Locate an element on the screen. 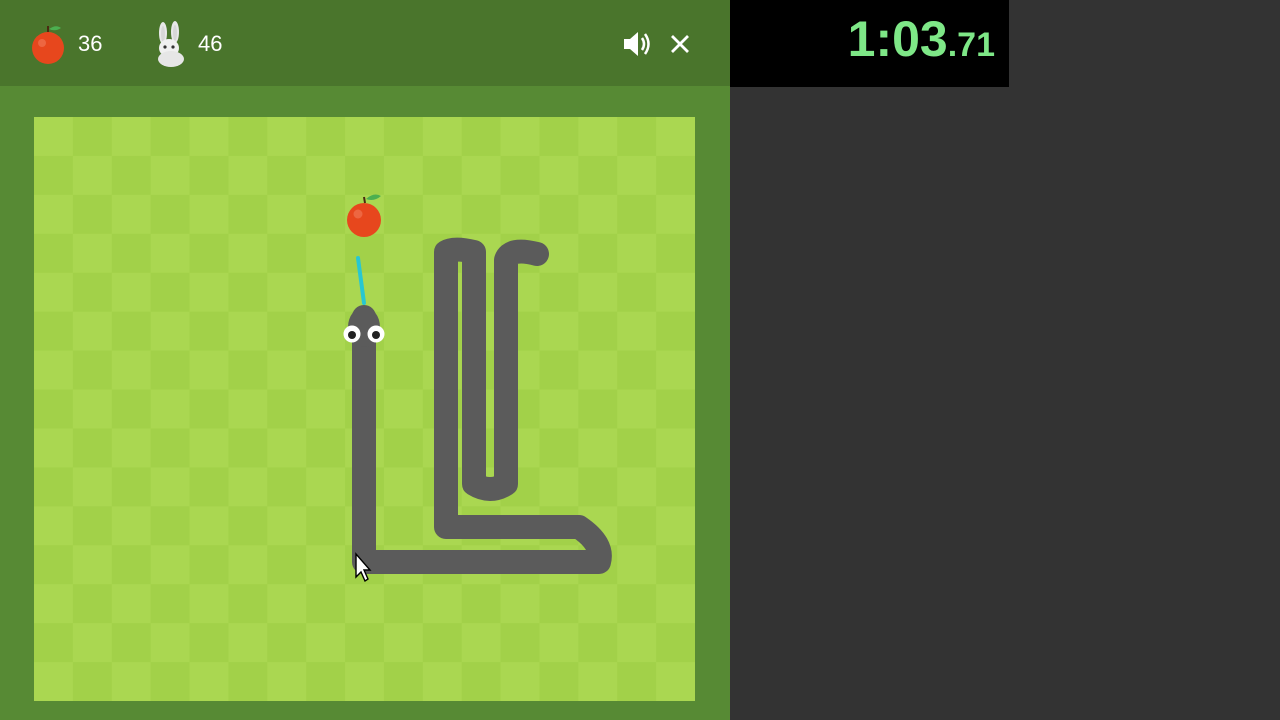 Image resolution: width=1280 pixels, height=720 pixels. timer-main: 1:03 is located at coordinates (897, 39).